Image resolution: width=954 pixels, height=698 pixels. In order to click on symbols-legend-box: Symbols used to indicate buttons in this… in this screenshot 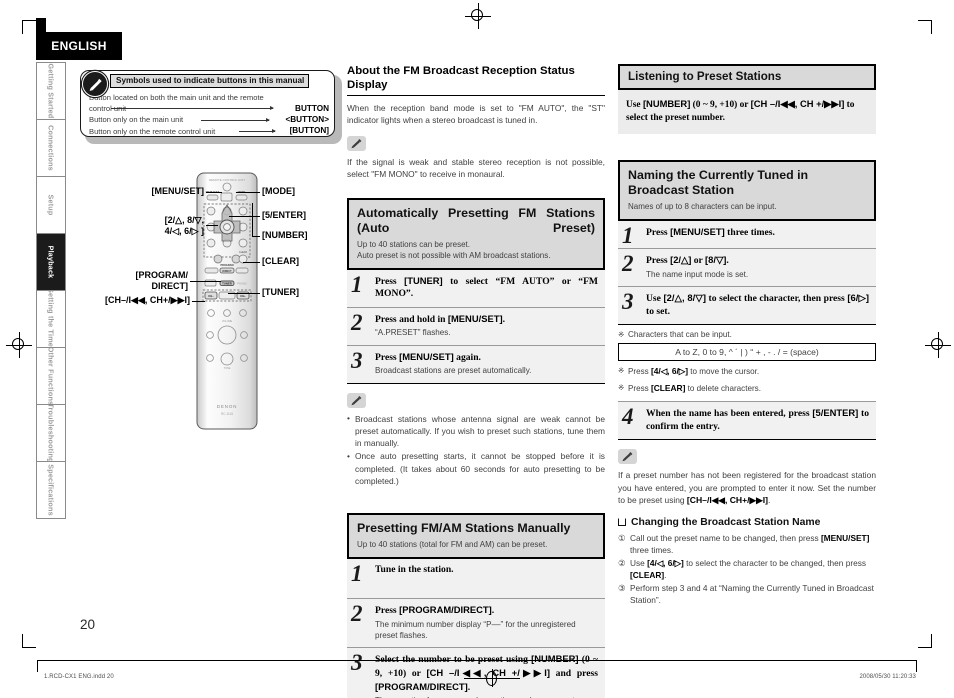, I will do `click(211, 107)`.